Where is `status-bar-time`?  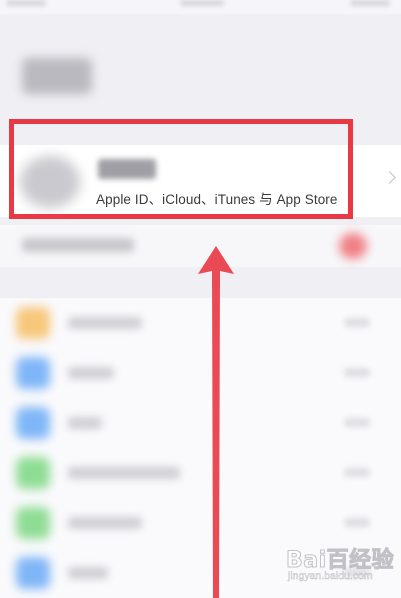 status-bar-time is located at coordinates (202, 3).